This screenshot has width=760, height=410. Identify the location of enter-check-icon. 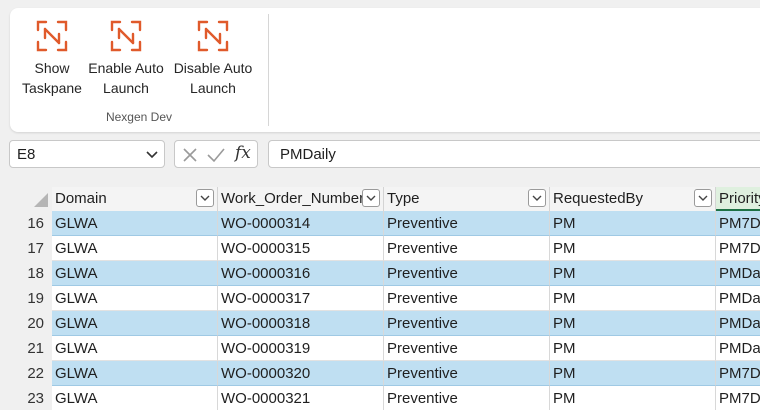
(216, 155).